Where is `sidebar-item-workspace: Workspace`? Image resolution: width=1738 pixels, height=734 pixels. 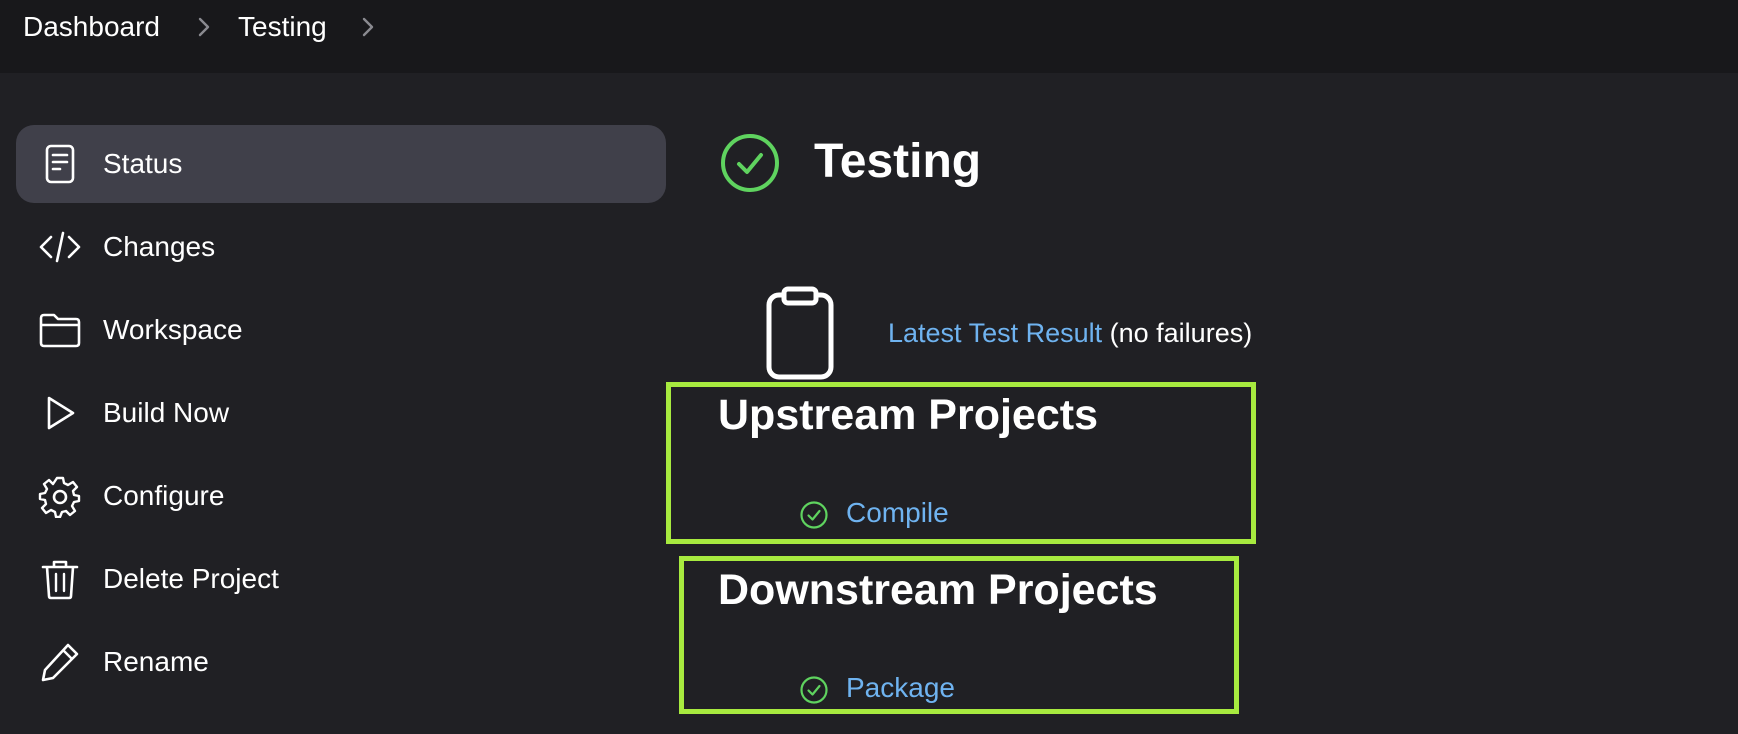
sidebar-item-workspace: Workspace is located at coordinates (341, 330).